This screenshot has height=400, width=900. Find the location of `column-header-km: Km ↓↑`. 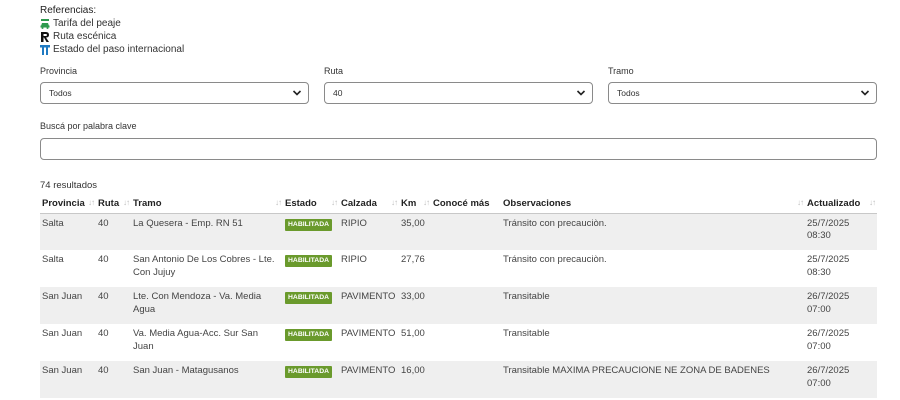

column-header-km: Km ↓↑ is located at coordinates (415, 204).